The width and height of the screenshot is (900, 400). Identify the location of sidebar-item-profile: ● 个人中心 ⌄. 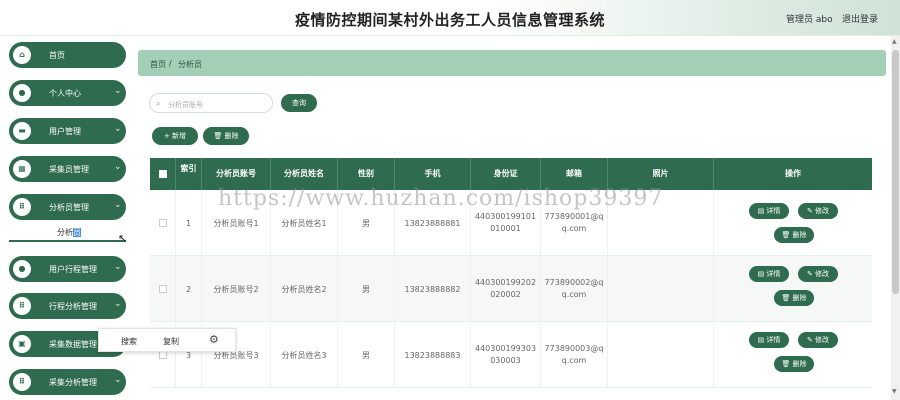
(67, 93).